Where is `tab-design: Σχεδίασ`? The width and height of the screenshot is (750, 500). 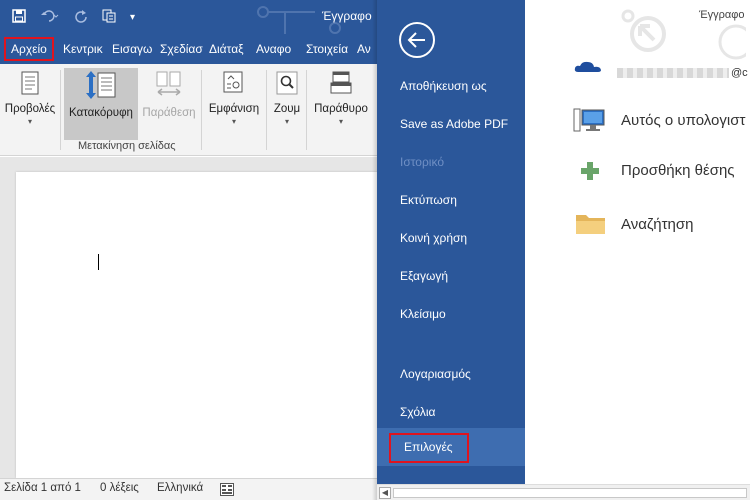
tab-design: Σχεδίασ is located at coordinates (181, 49).